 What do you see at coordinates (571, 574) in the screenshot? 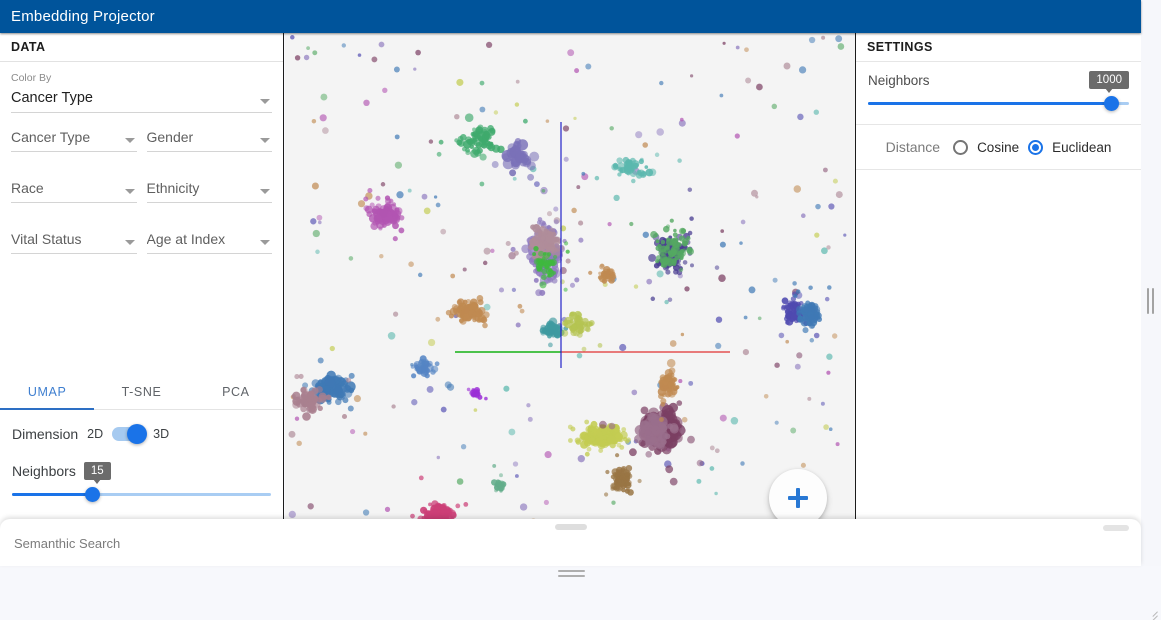
I see `bottom-drag-handle` at bounding box center [571, 574].